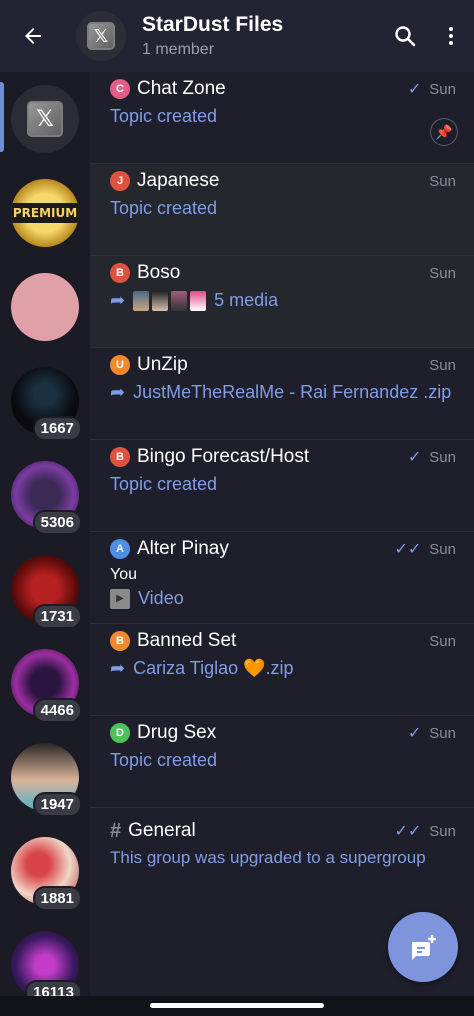 The image size is (474, 1016). Describe the element at coordinates (181, 88) in the screenshot. I see `topic-title: Chat Zone` at that location.